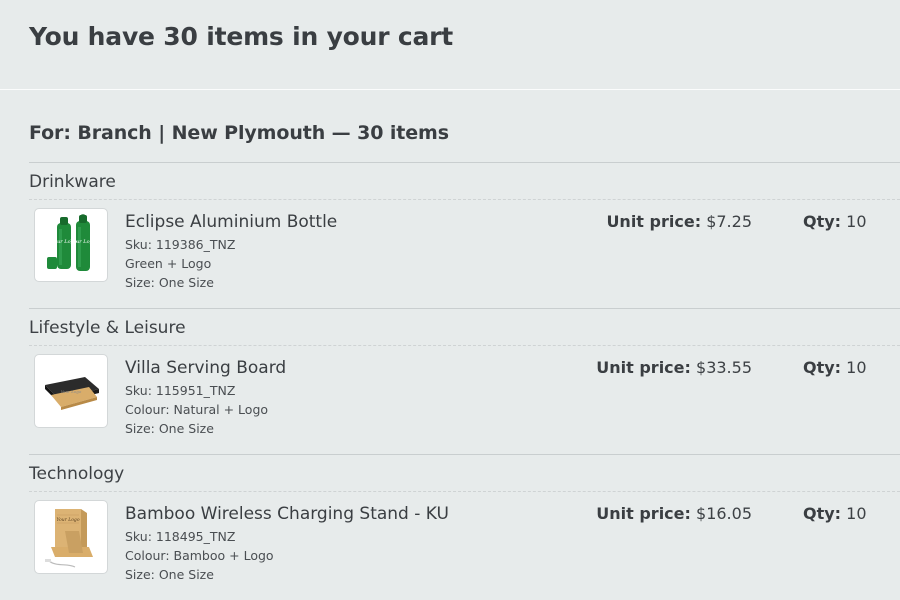 The image size is (900, 600). What do you see at coordinates (107, 328) in the screenshot?
I see `category-name: Lifestyle & Leisure` at bounding box center [107, 328].